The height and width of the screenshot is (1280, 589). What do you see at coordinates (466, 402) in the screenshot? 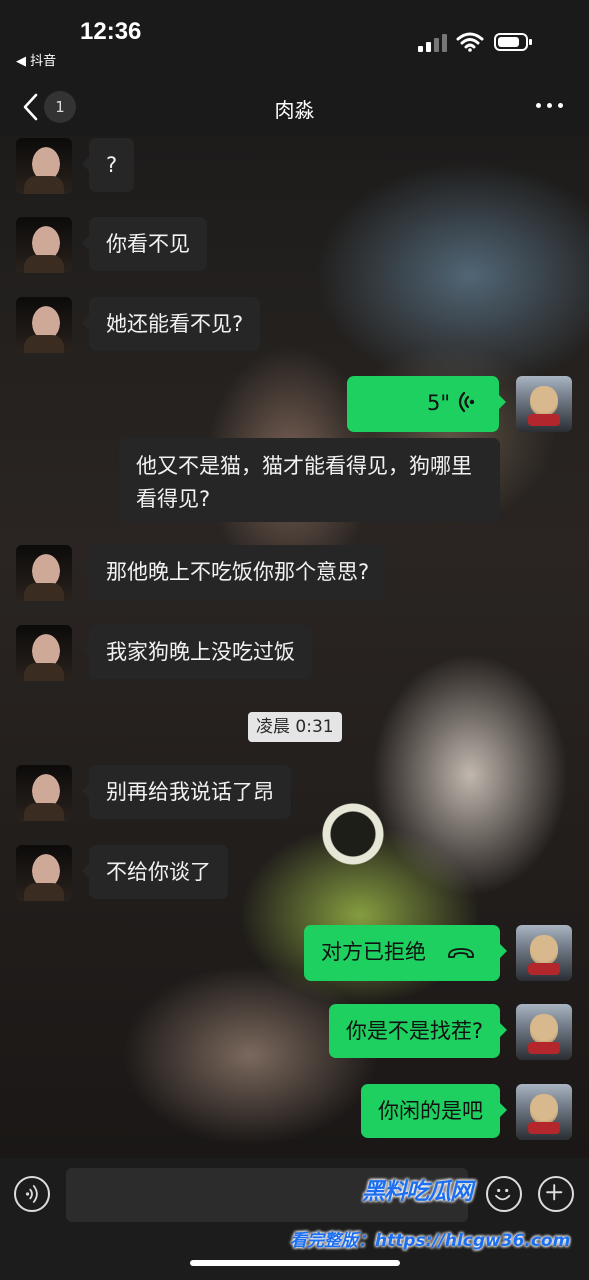
I see `voice-wave-icon` at bounding box center [466, 402].